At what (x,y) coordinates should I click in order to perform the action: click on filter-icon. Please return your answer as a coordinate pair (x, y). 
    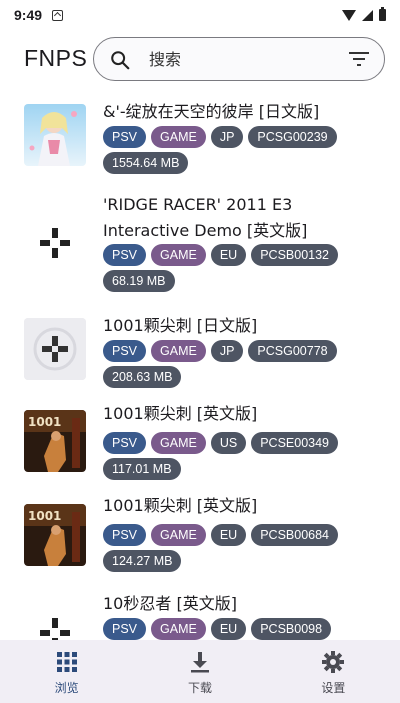
    Looking at the image, I should click on (359, 59).